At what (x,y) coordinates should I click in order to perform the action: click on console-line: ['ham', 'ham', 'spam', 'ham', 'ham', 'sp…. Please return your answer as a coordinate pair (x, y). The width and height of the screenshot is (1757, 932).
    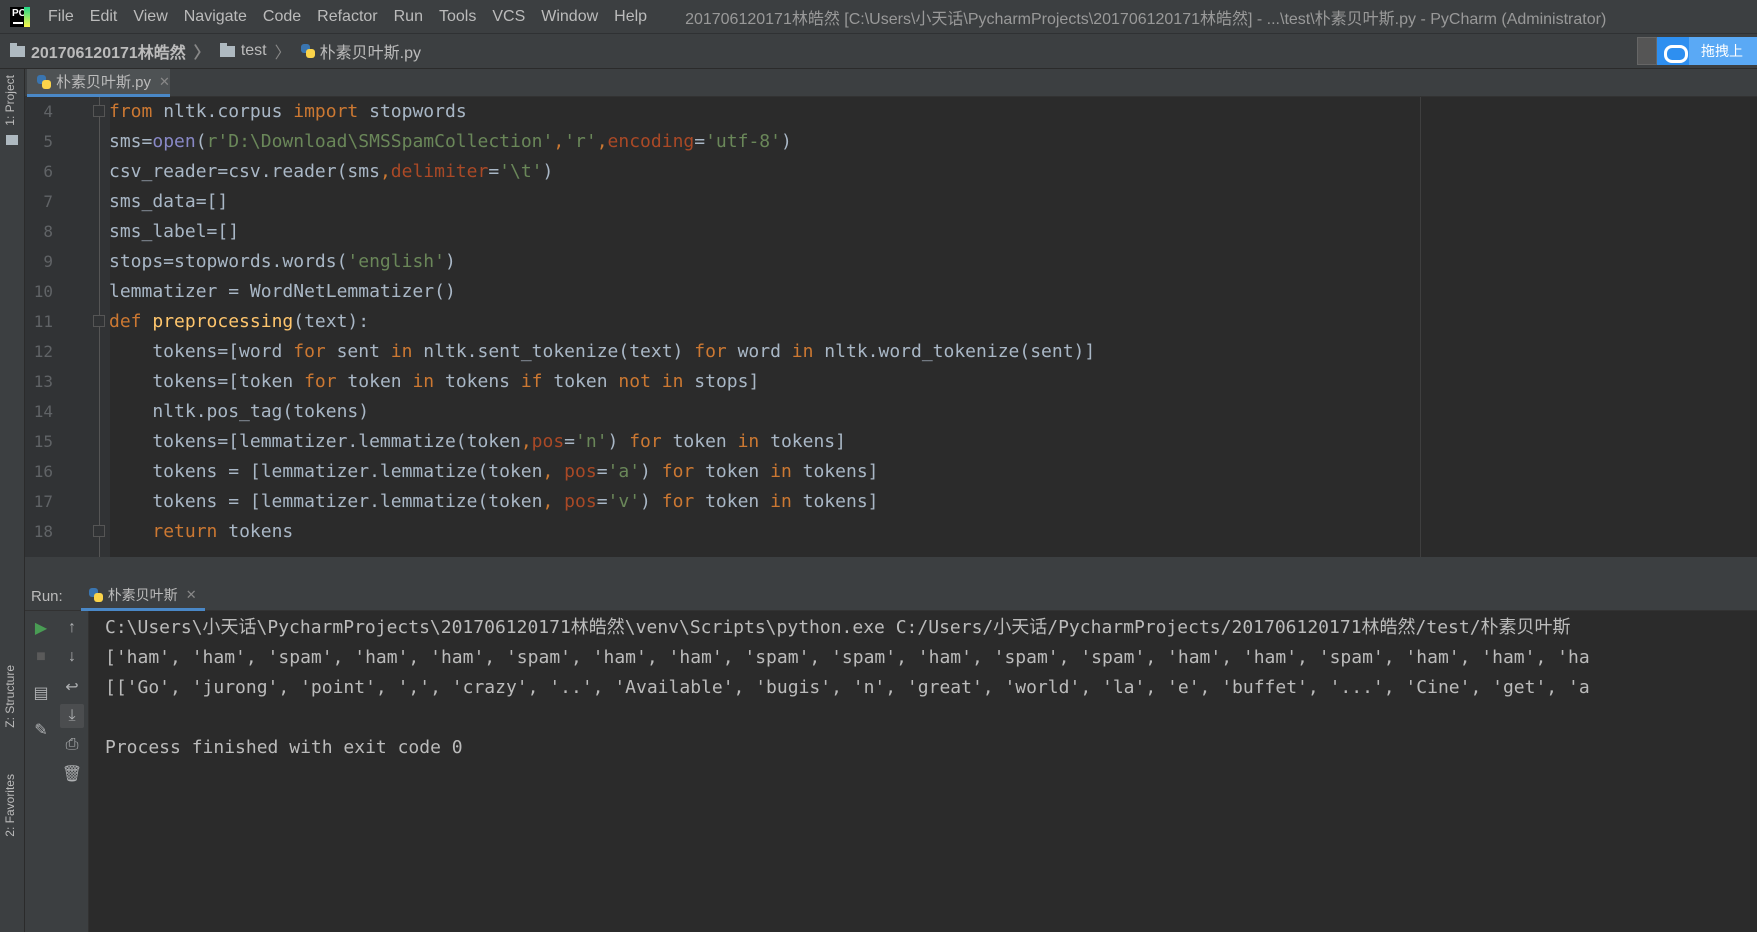
    Looking at the image, I should click on (847, 657).